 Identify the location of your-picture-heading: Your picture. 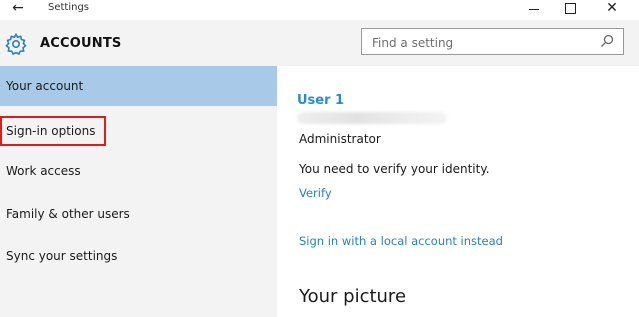
(353, 296).